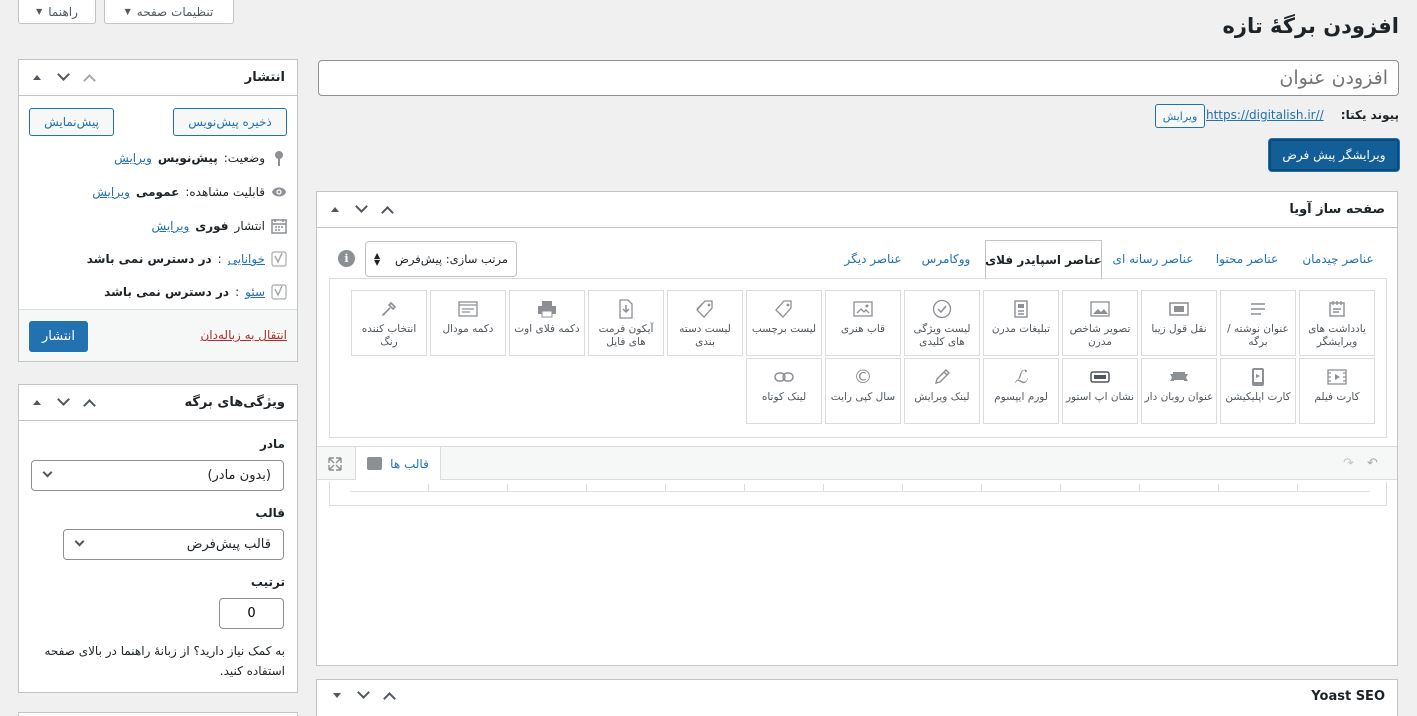 The height and width of the screenshot is (716, 1417). What do you see at coordinates (133, 158) in the screenshot?
I see `status-edit-link: ویرایش` at bounding box center [133, 158].